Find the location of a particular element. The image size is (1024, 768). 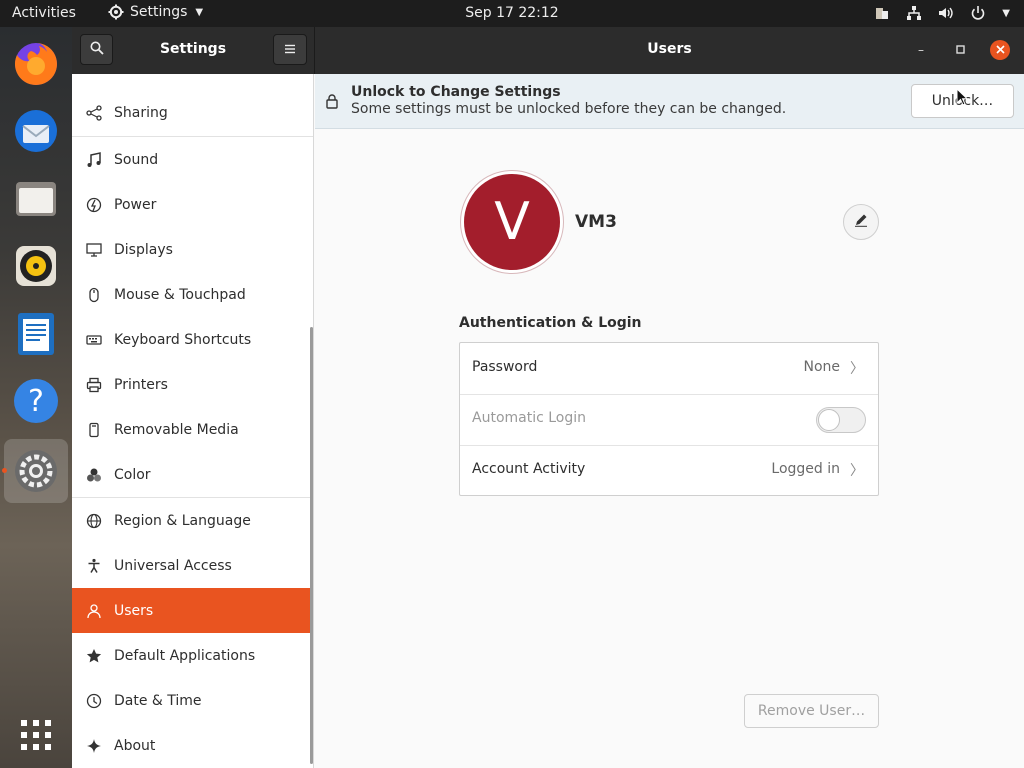

clock-icon is located at coordinates (94, 701).